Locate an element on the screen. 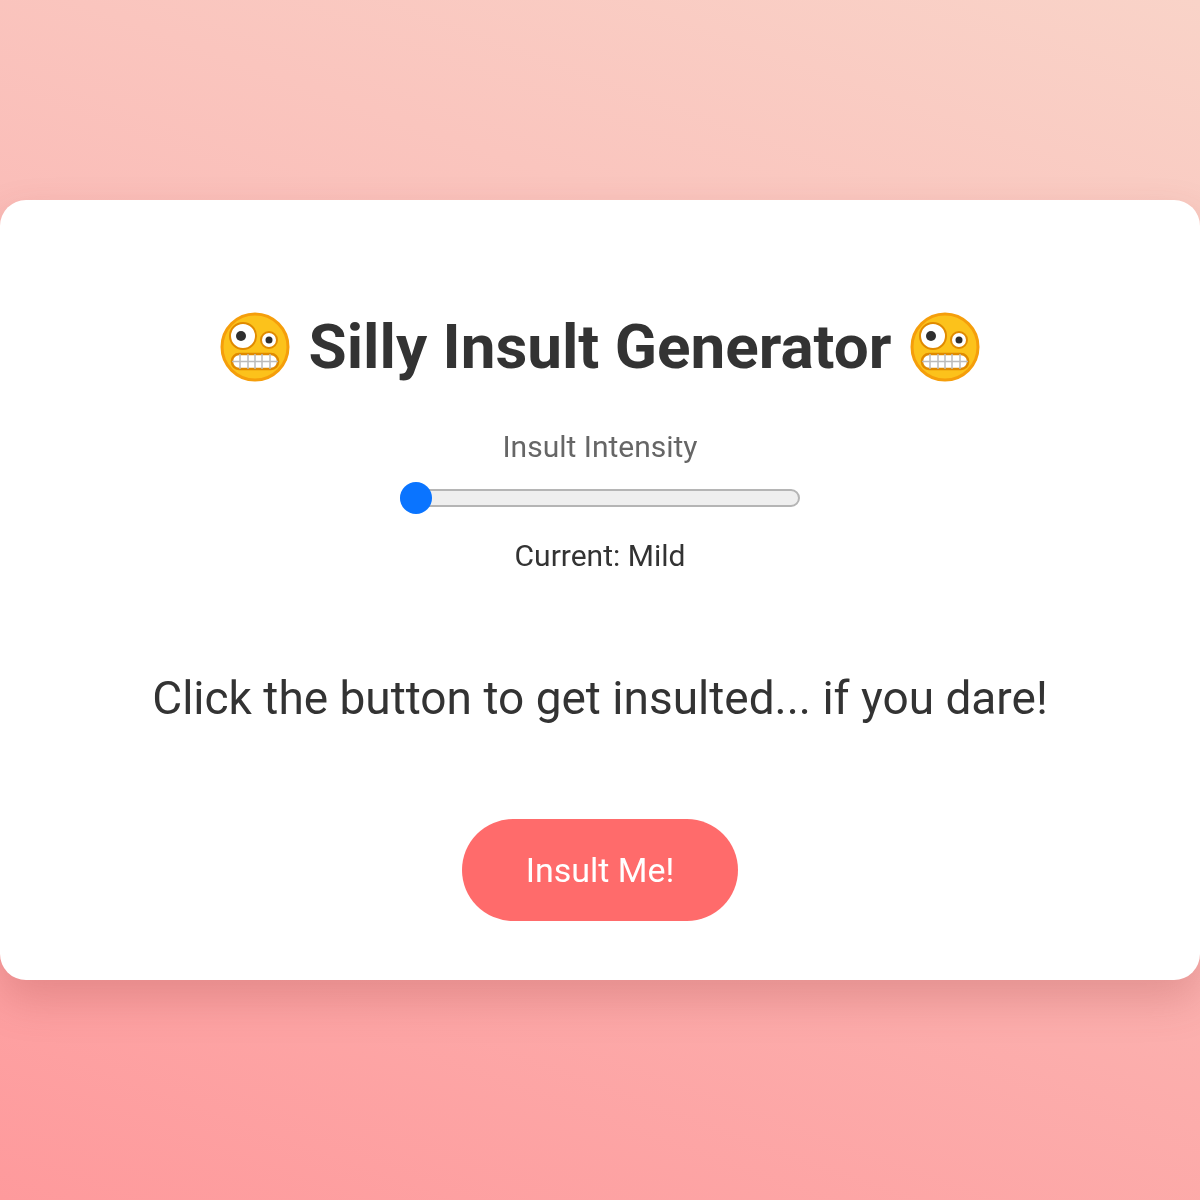 The width and height of the screenshot is (1200, 1200). prompt-message: Click the button to get insulted... if you dare! is located at coordinates (600, 698).